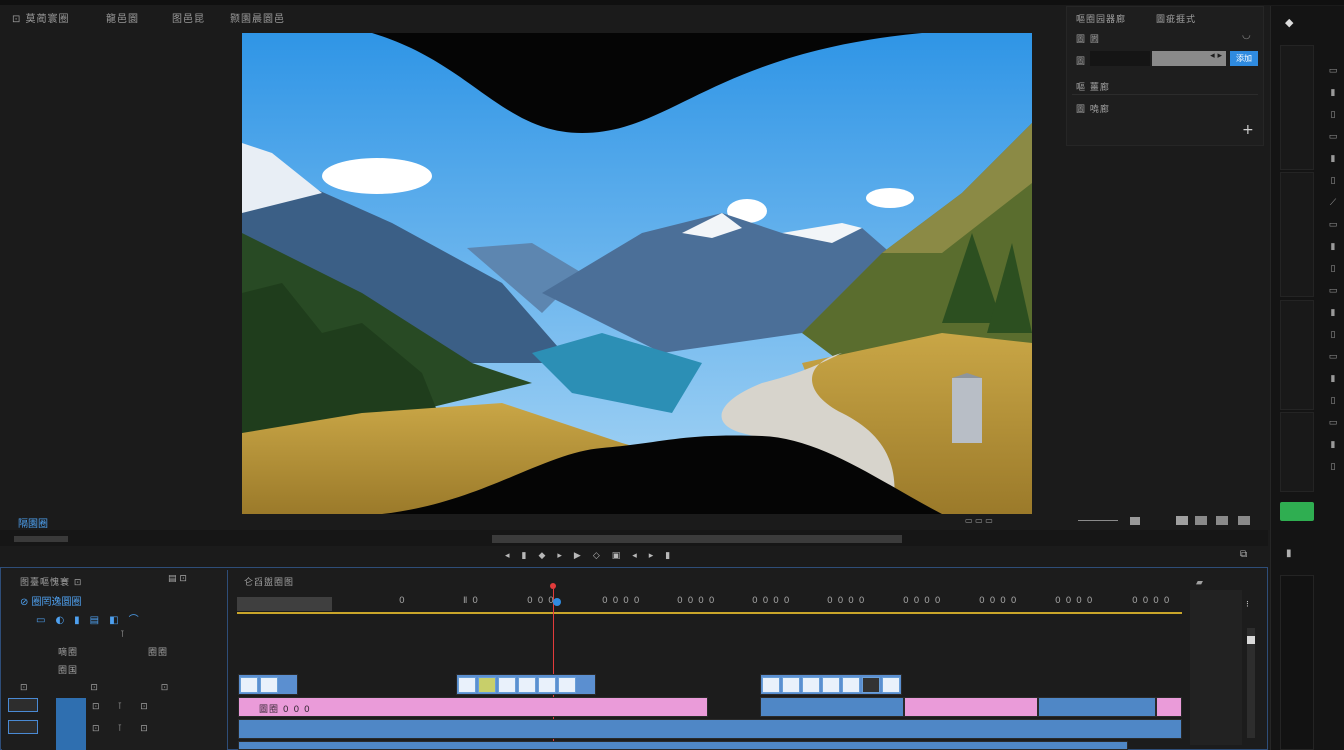 The width and height of the screenshot is (1344, 750). I want to click on inspector-row-label: 圖 圌, so click(1088, 40).